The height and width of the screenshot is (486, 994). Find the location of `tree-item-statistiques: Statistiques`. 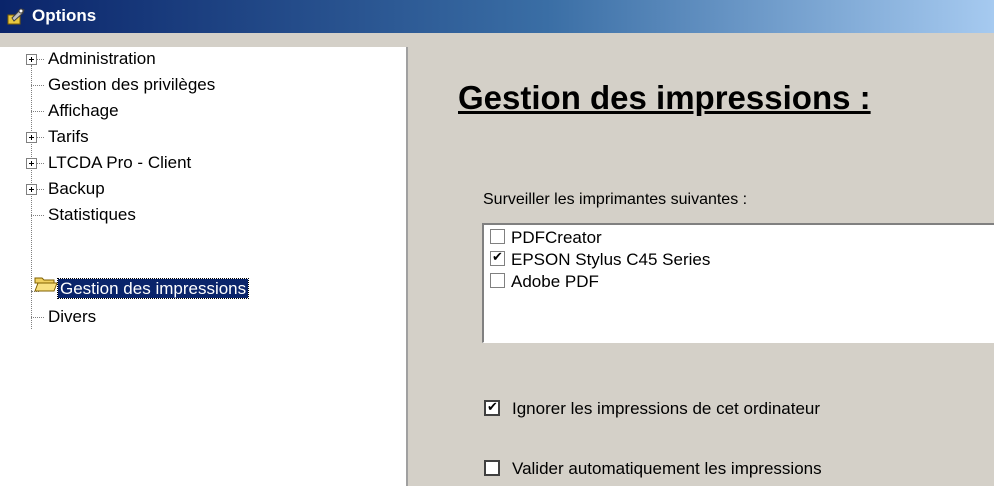

tree-item-statistiques: Statistiques is located at coordinates (92, 215).